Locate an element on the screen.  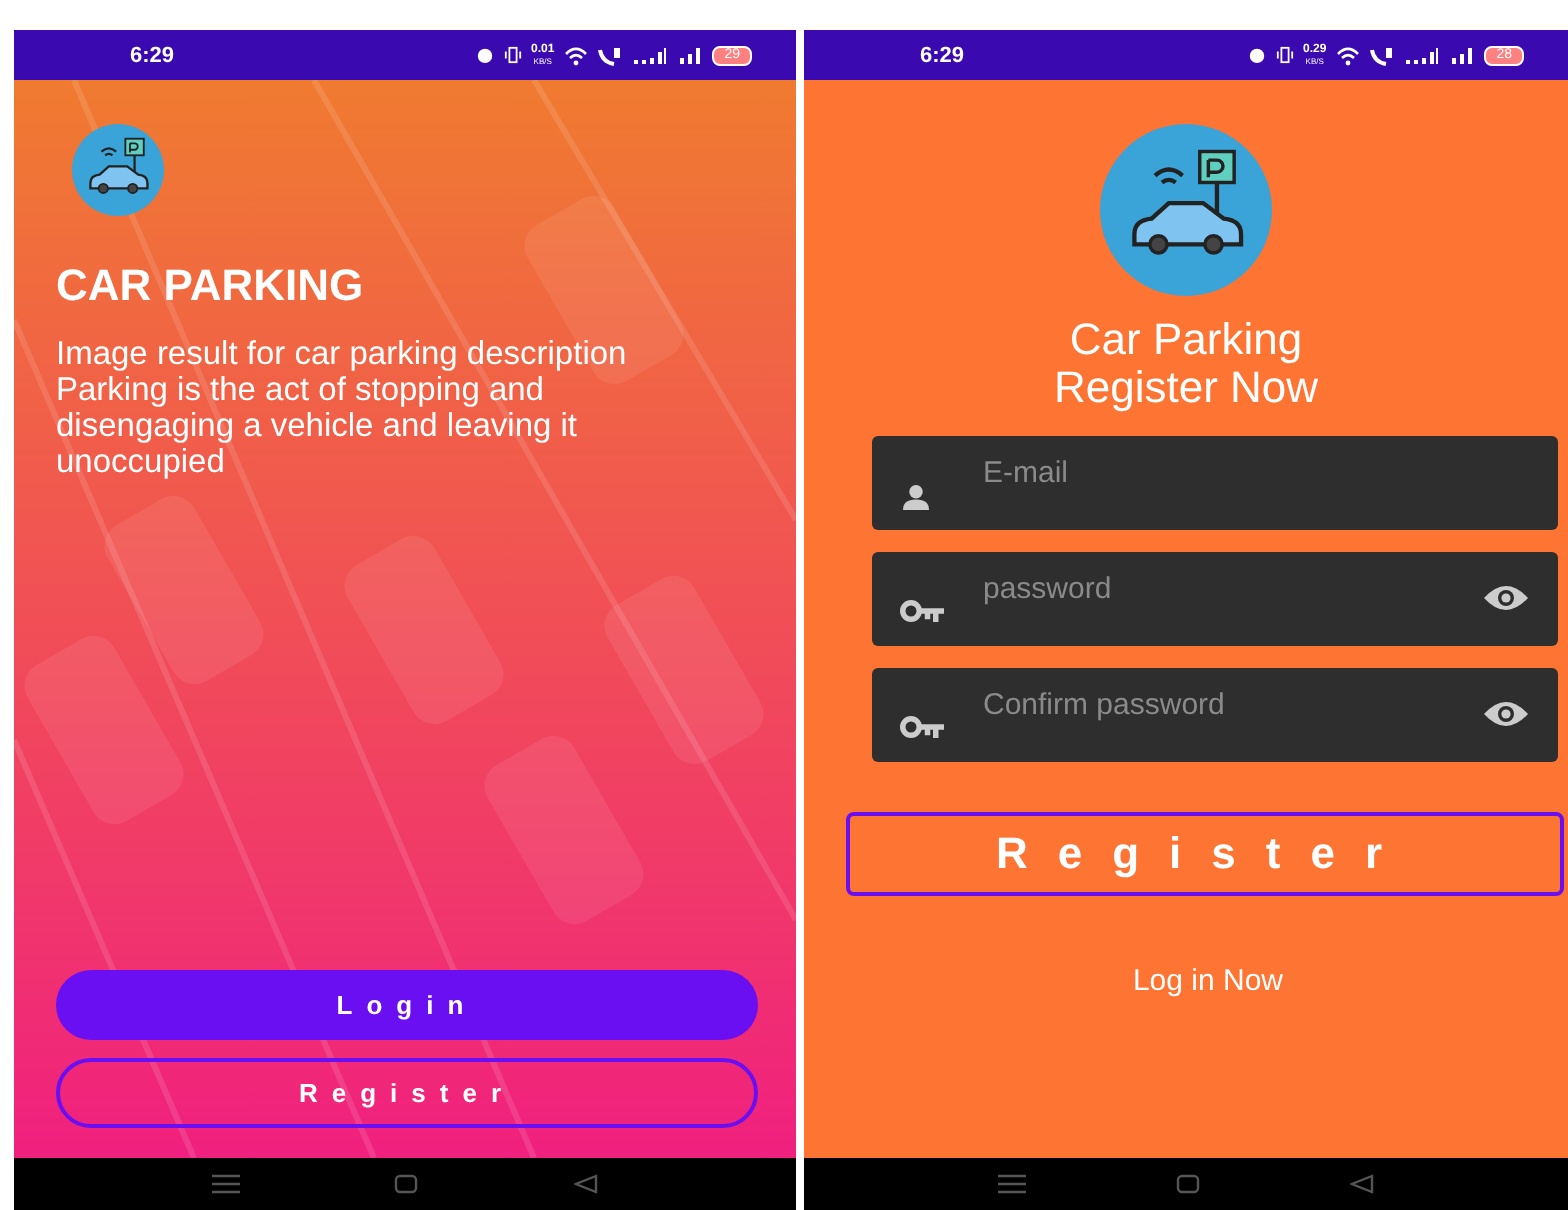
input-field: password is located at coordinates (1214, 599).